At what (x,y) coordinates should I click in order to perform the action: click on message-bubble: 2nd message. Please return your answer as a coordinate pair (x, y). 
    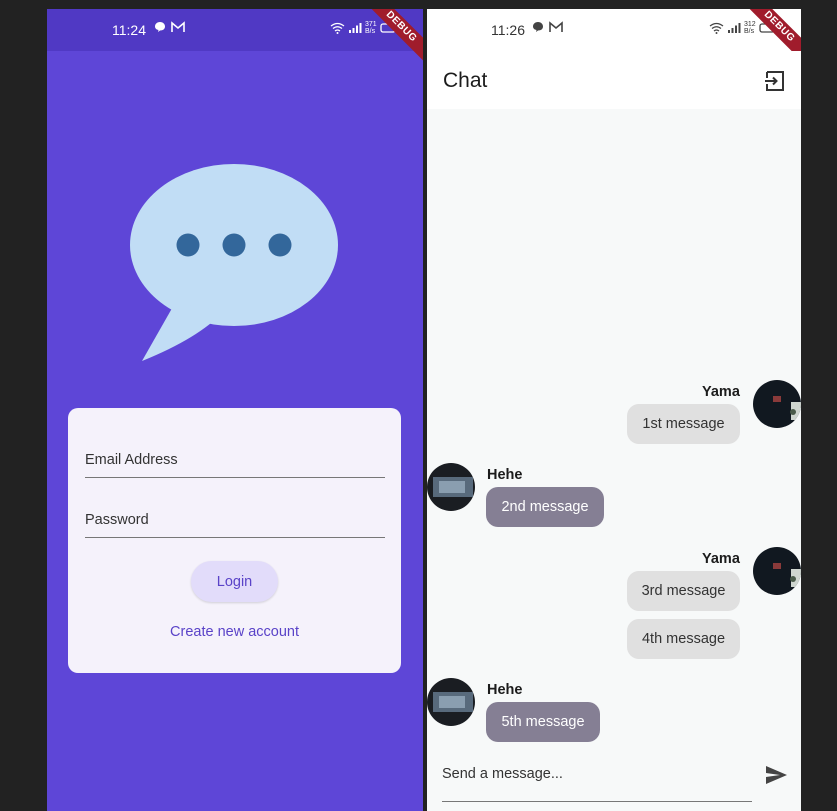
    Looking at the image, I should click on (545, 507).